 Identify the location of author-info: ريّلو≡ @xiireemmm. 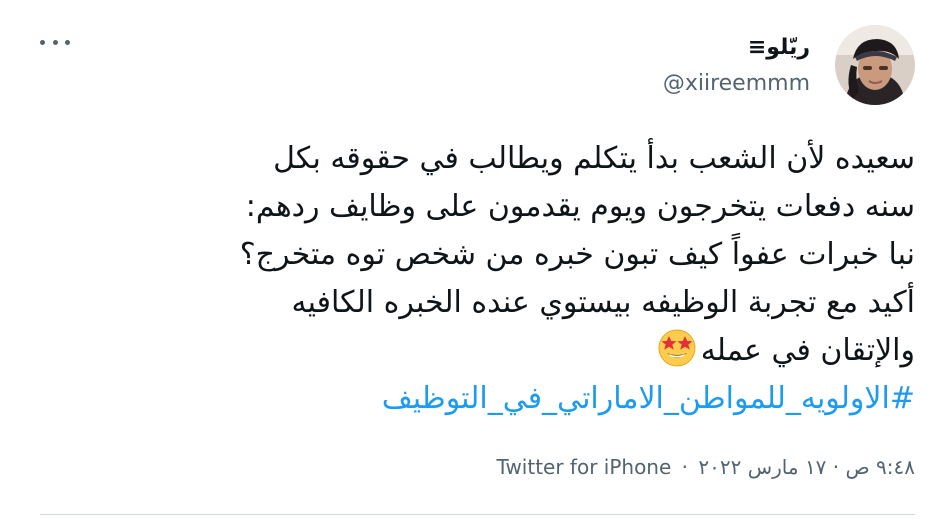
(736, 66).